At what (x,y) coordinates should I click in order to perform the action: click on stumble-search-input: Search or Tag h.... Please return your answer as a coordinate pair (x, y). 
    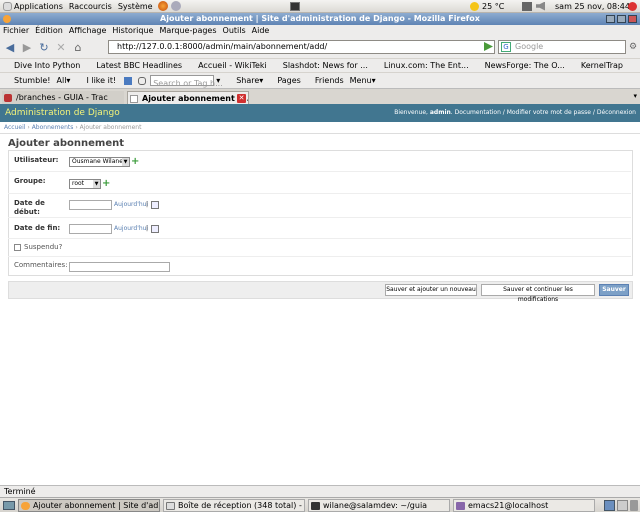
    Looking at the image, I should click on (186, 81).